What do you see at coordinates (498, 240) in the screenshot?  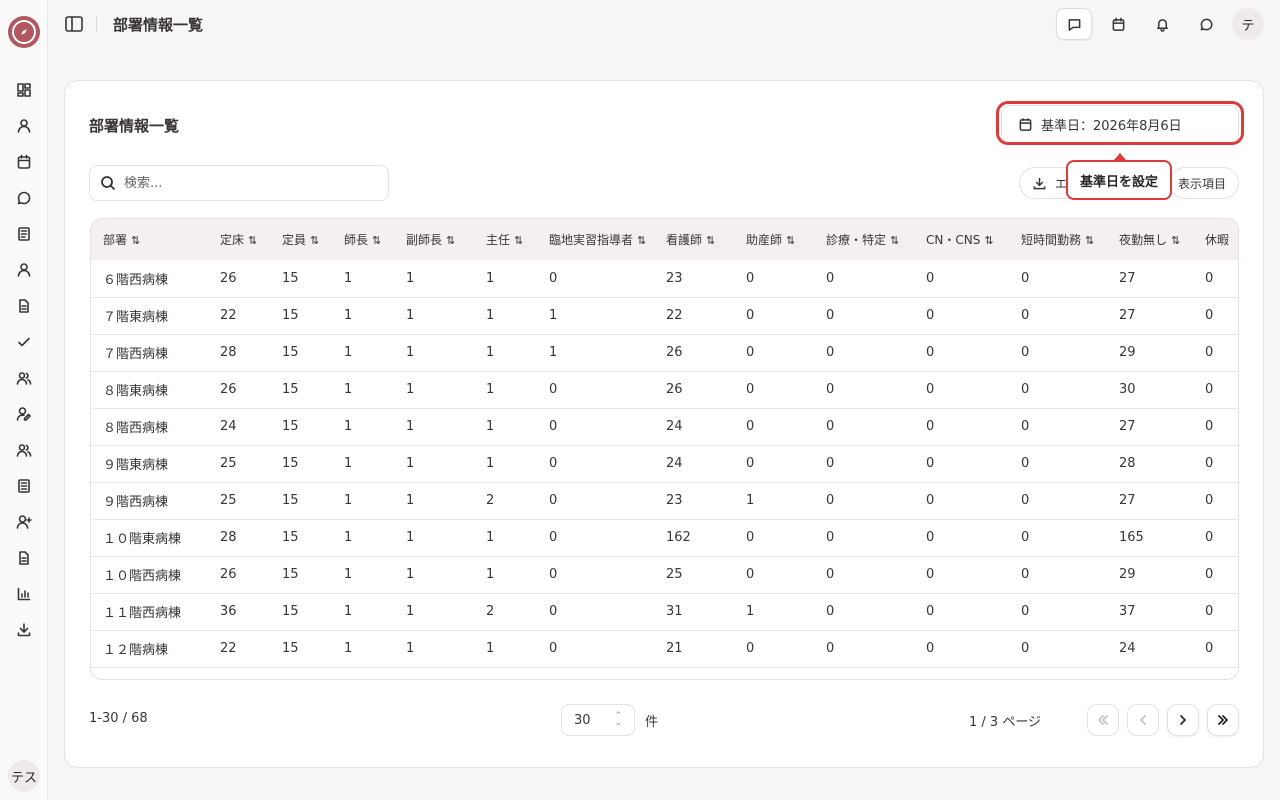 I see `column-header-label: 主任` at bounding box center [498, 240].